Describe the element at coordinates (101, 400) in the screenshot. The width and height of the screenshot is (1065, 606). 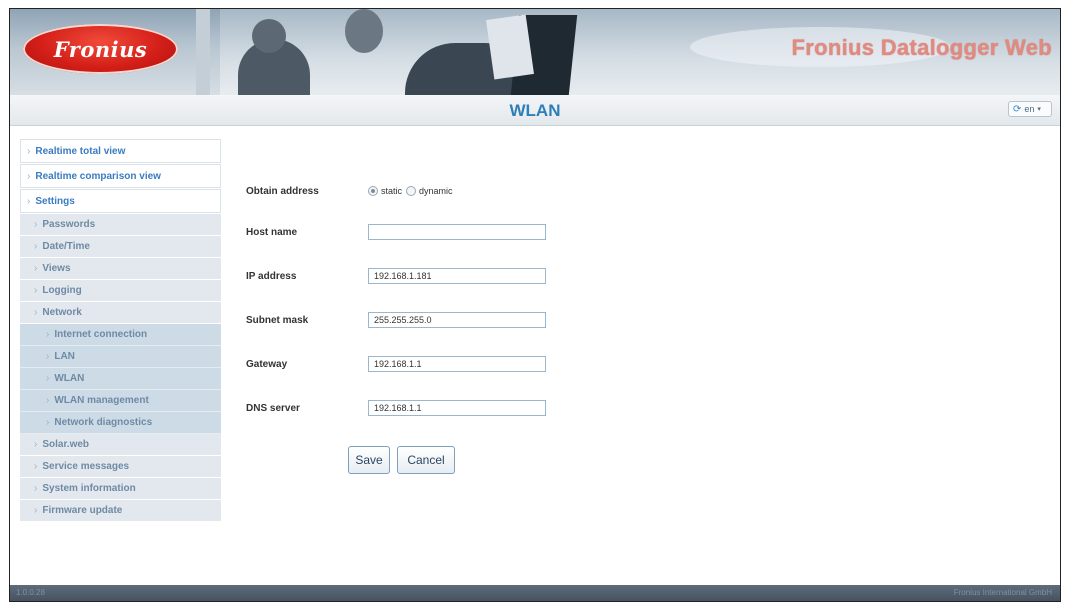
I see `sidebar-item-label: WLAN management` at that location.